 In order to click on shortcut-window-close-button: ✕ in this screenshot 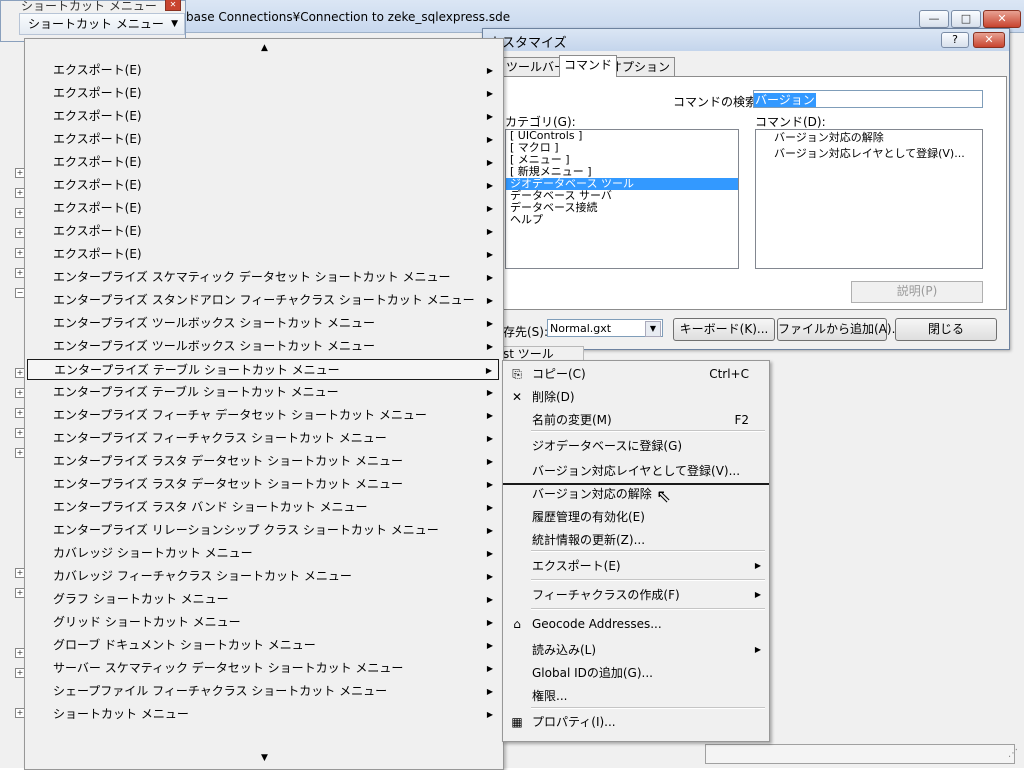, I will do `click(173, 5)`.